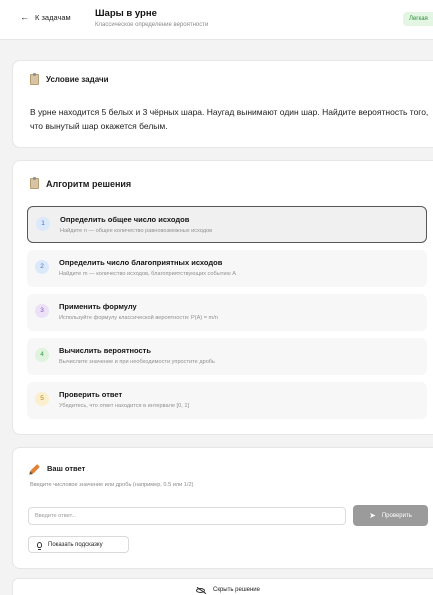 The height and width of the screenshot is (595, 433). I want to click on hide-solution-label: Скрыть решение, so click(236, 590).